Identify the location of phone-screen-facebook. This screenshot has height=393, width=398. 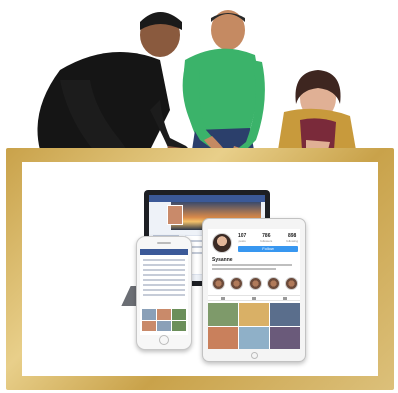
(164, 292).